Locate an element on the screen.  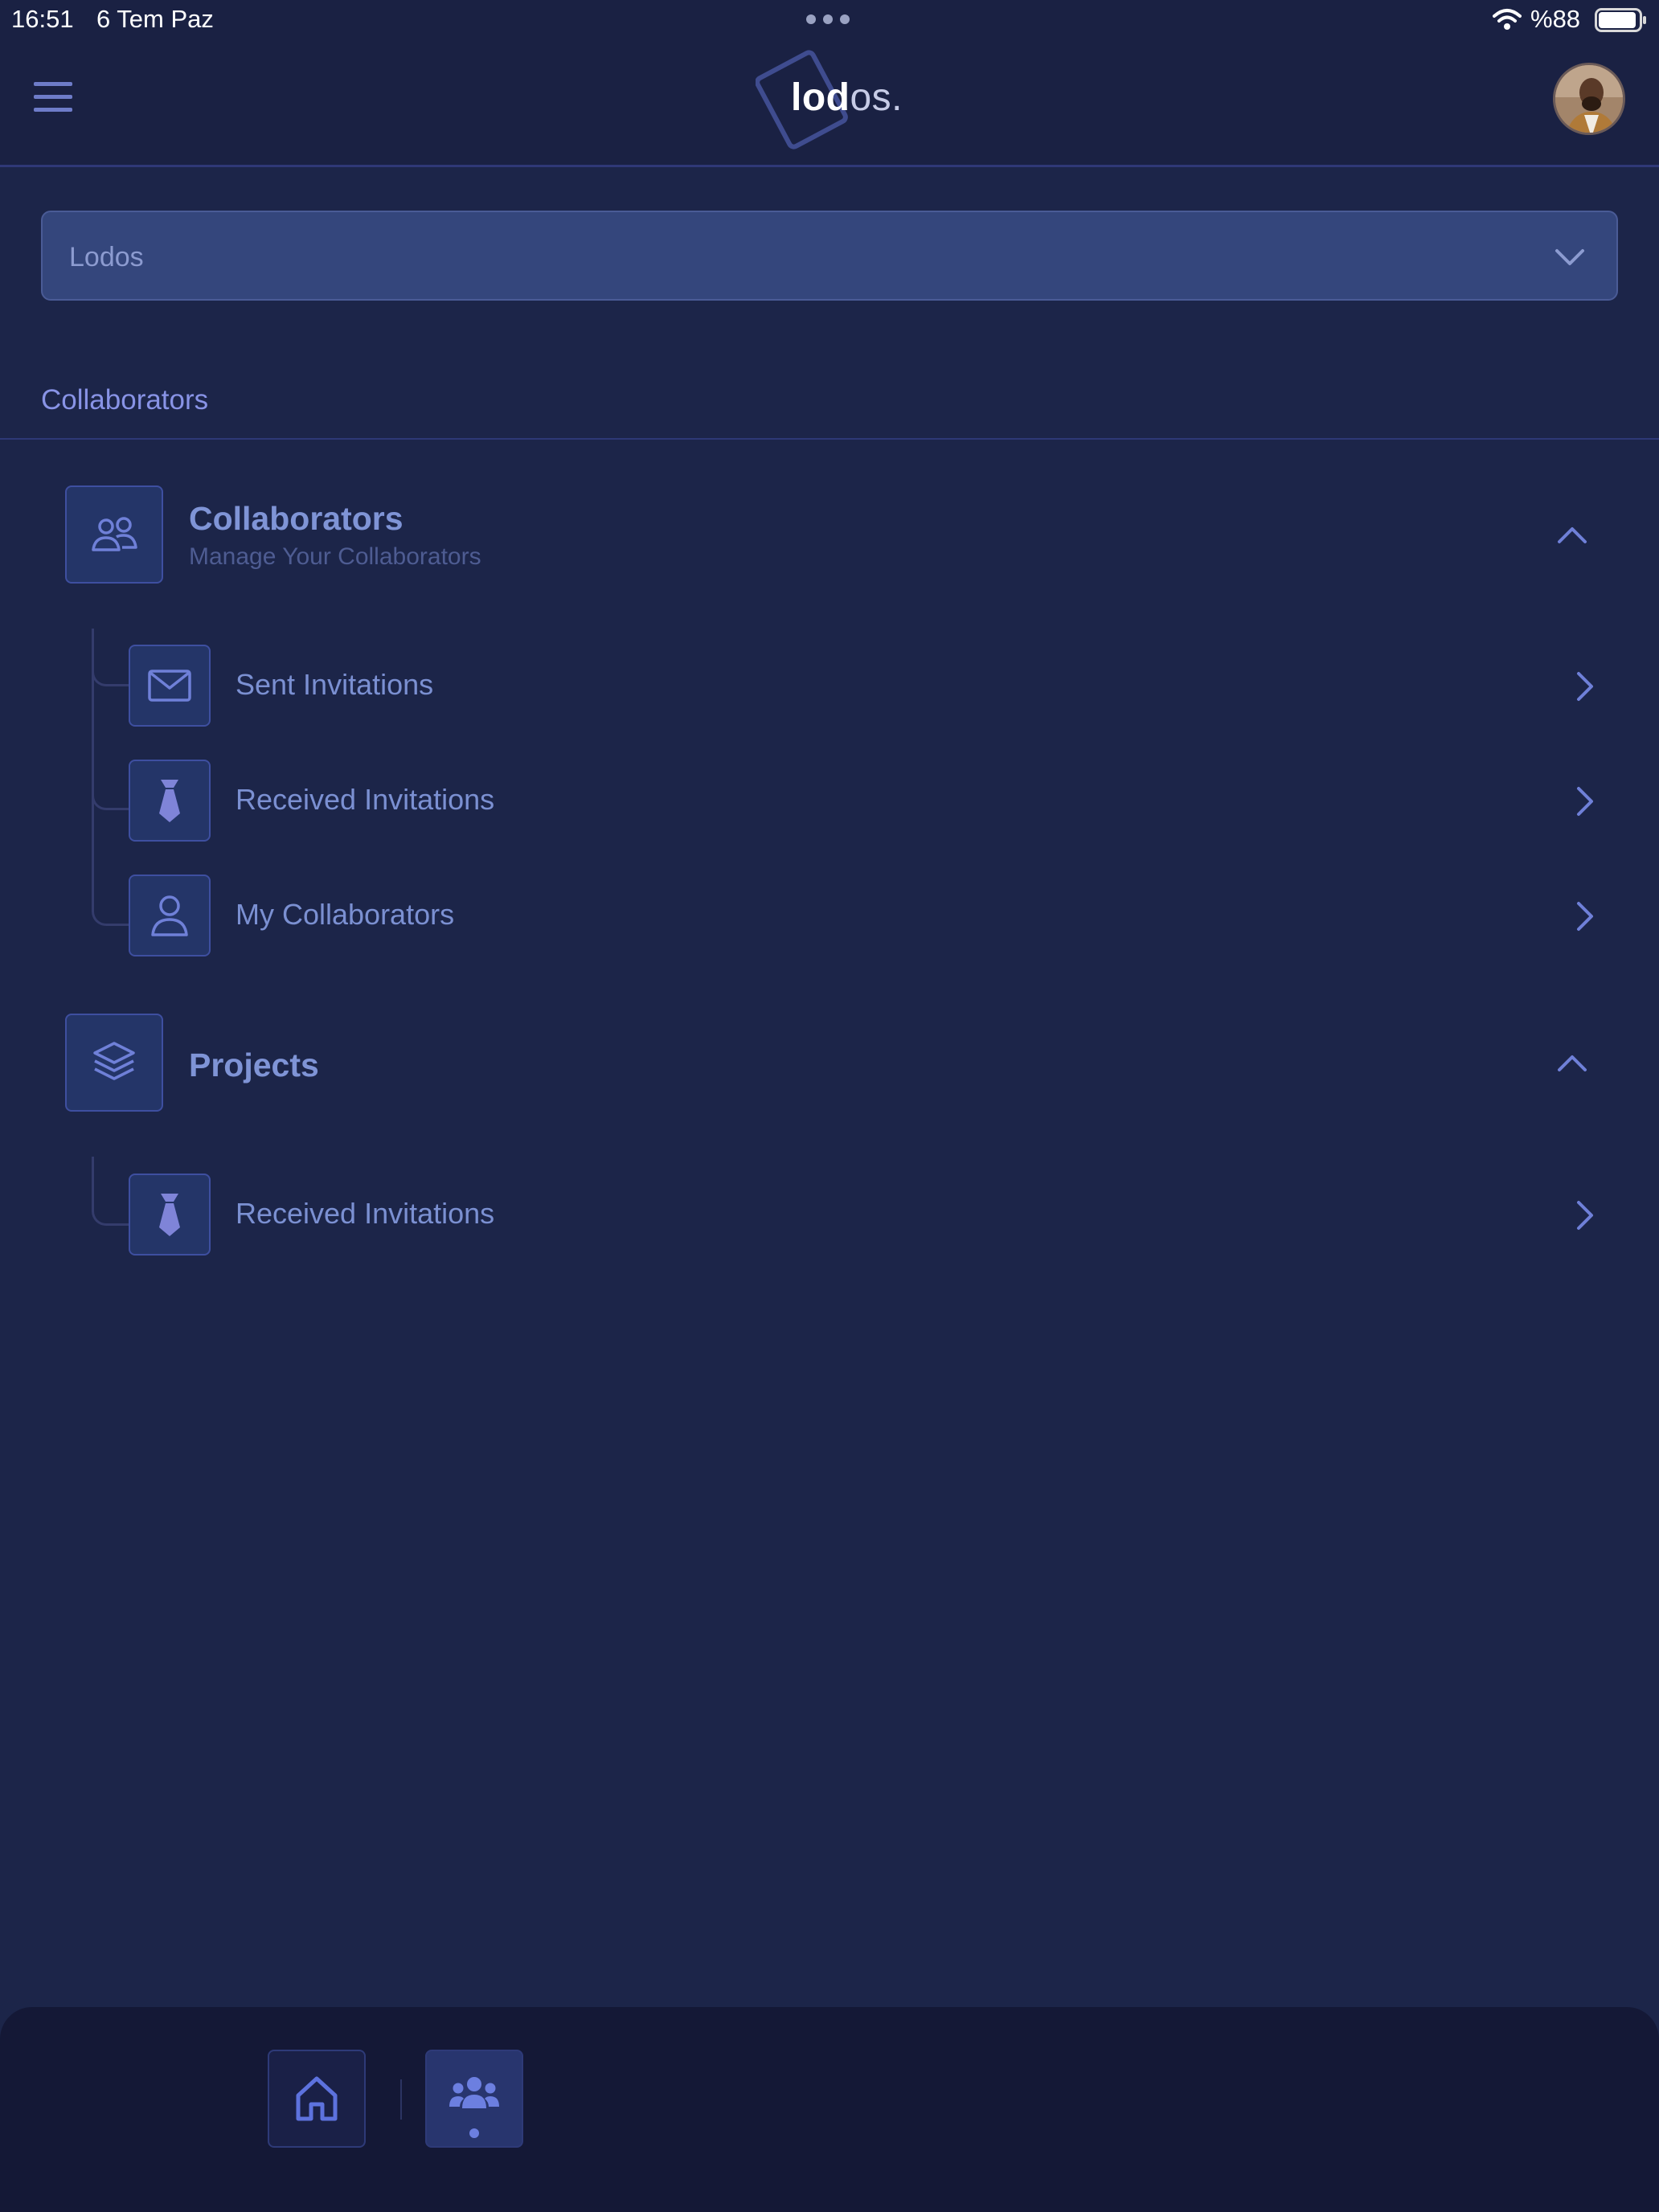
logo-wordmark: lodos. is located at coordinates (847, 97).